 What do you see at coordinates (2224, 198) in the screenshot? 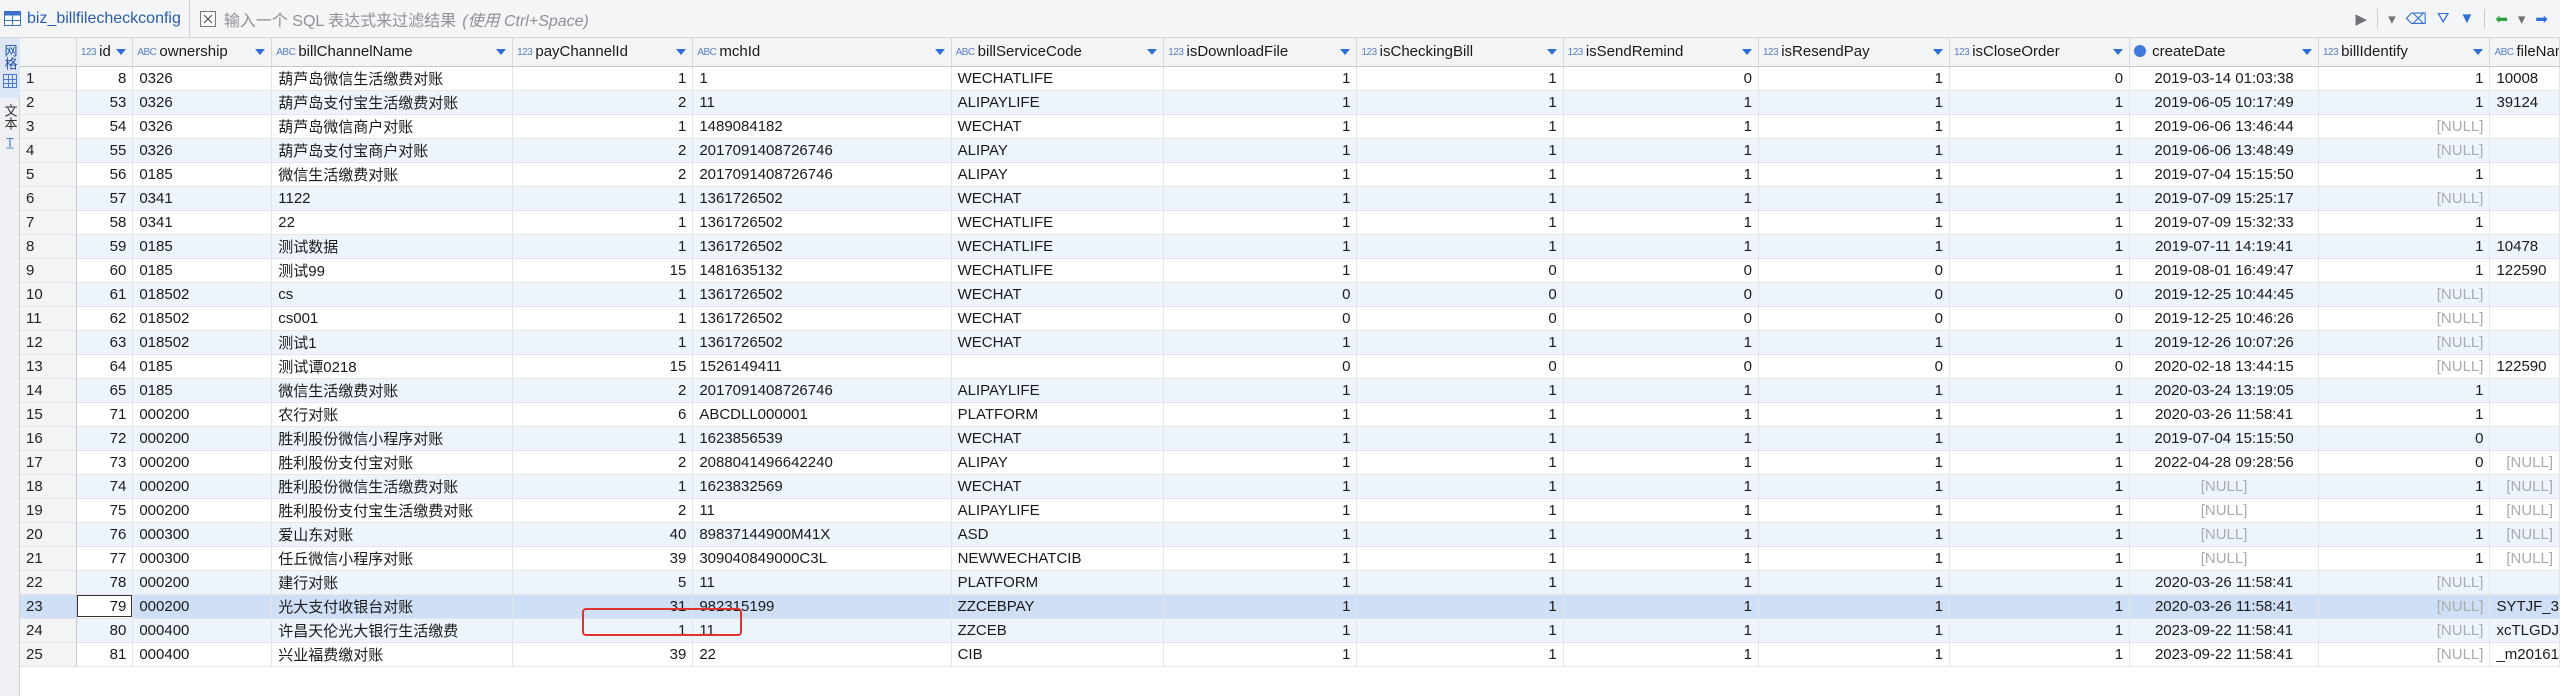
I see `cell-createDate: 2019-07-09 15:25:17` at bounding box center [2224, 198].